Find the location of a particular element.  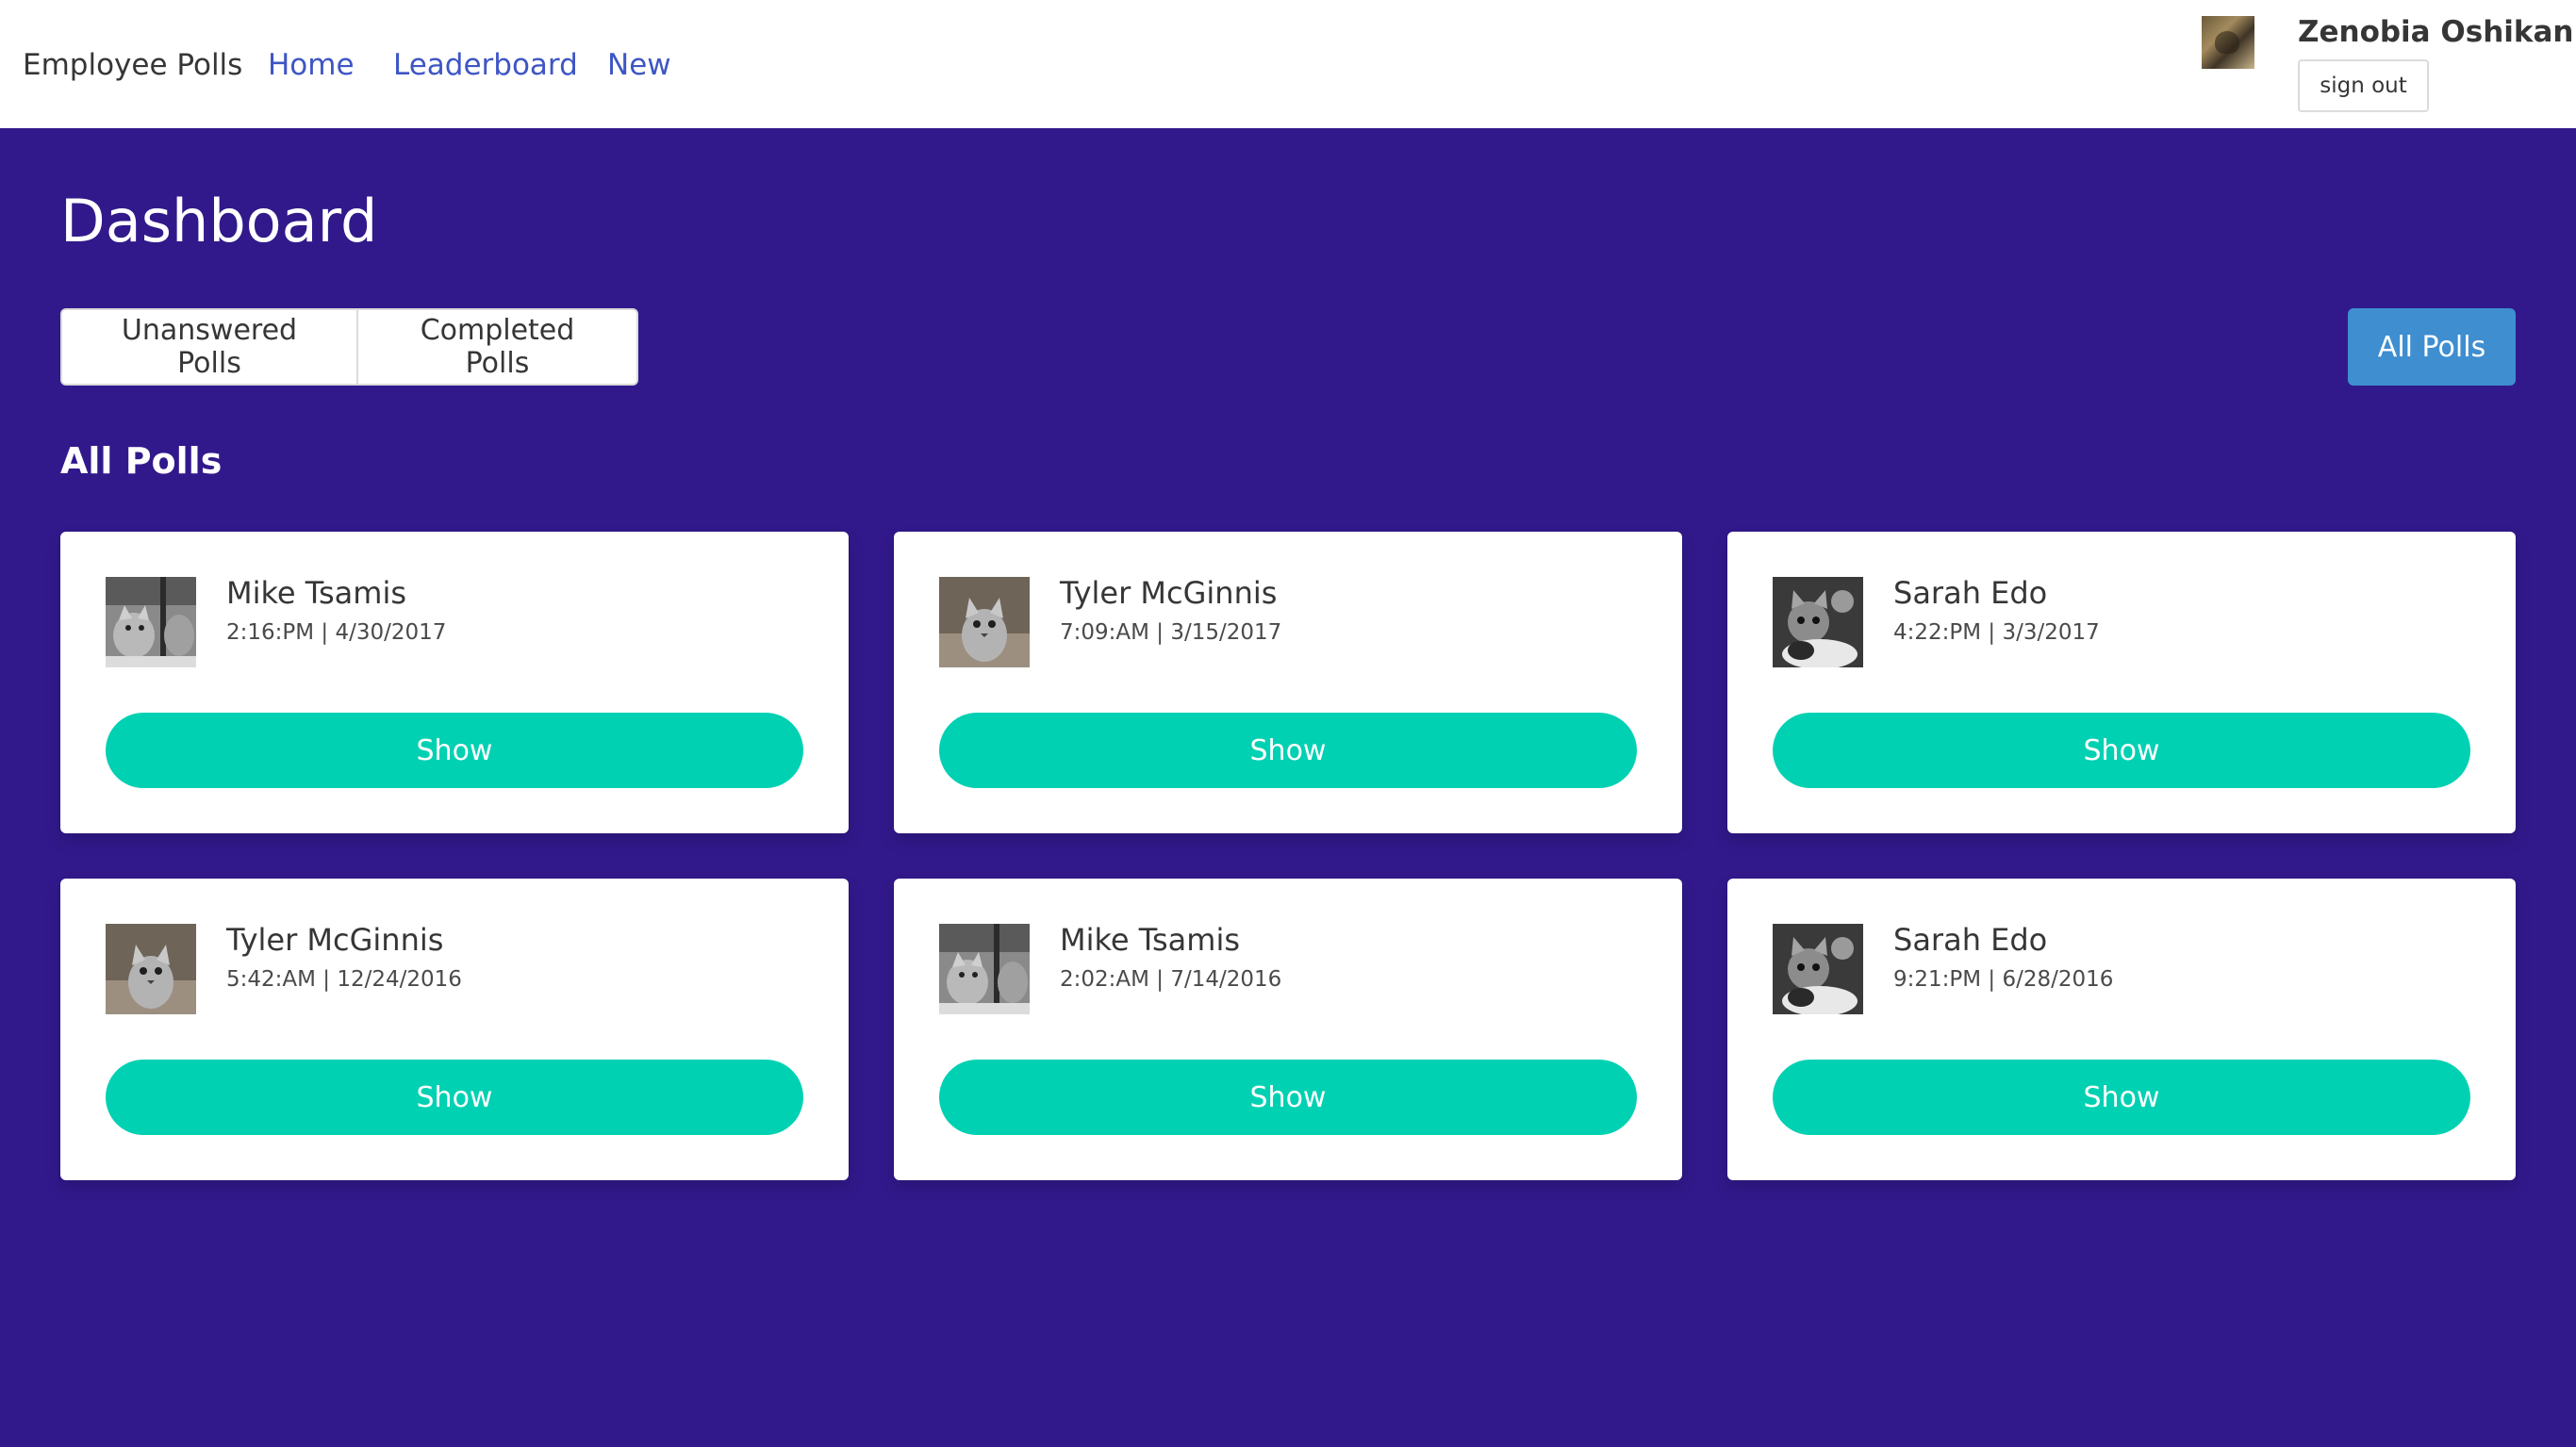

nav-link-leaderboard: Leaderboard is located at coordinates (485, 65).